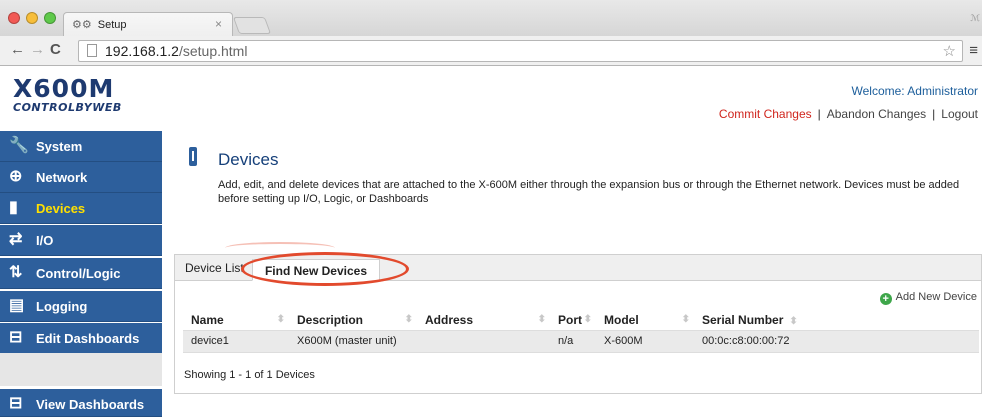 This screenshot has width=982, height=417. I want to click on sidebar-item-control-logic: ⇅ Control/Logic, so click(81, 273).